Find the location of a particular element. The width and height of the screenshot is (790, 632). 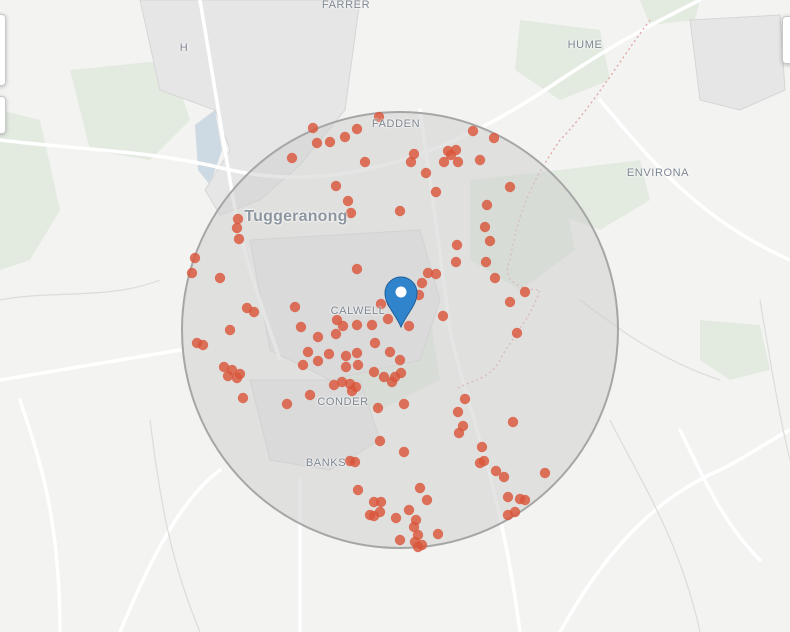

zoom-in-button is located at coordinates (3, 50).